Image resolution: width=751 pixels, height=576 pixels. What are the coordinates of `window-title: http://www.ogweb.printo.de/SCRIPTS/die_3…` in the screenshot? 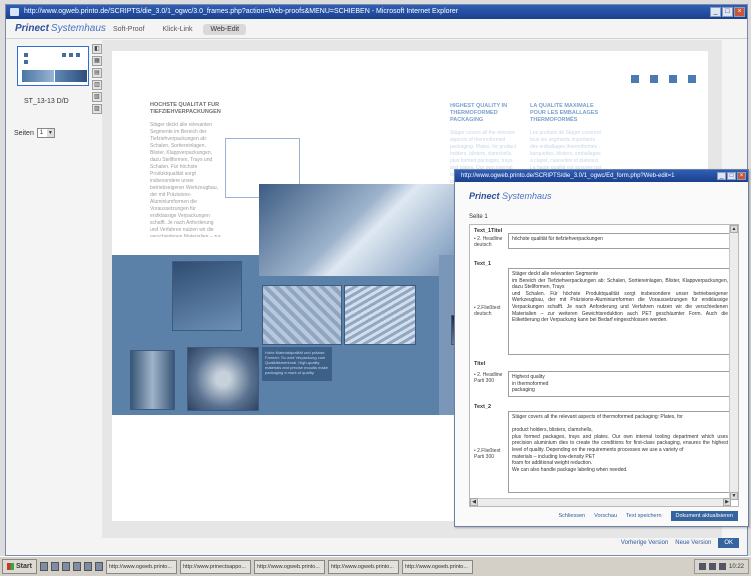 It's located at (241, 11).